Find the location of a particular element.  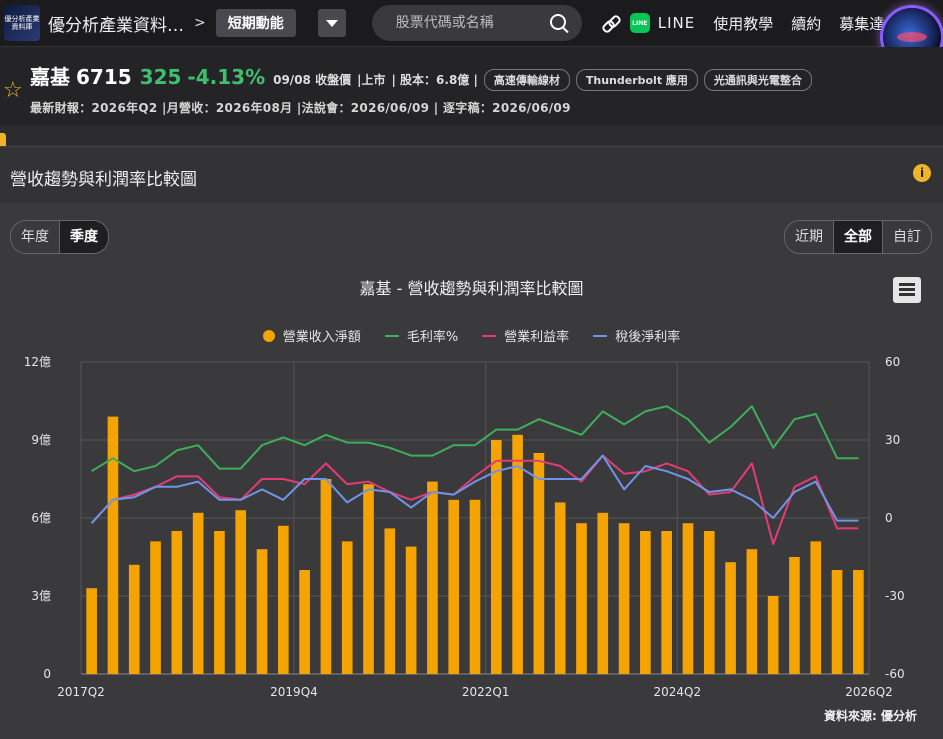

left-axis-tick-label: 9億 is located at coordinates (41, 440).